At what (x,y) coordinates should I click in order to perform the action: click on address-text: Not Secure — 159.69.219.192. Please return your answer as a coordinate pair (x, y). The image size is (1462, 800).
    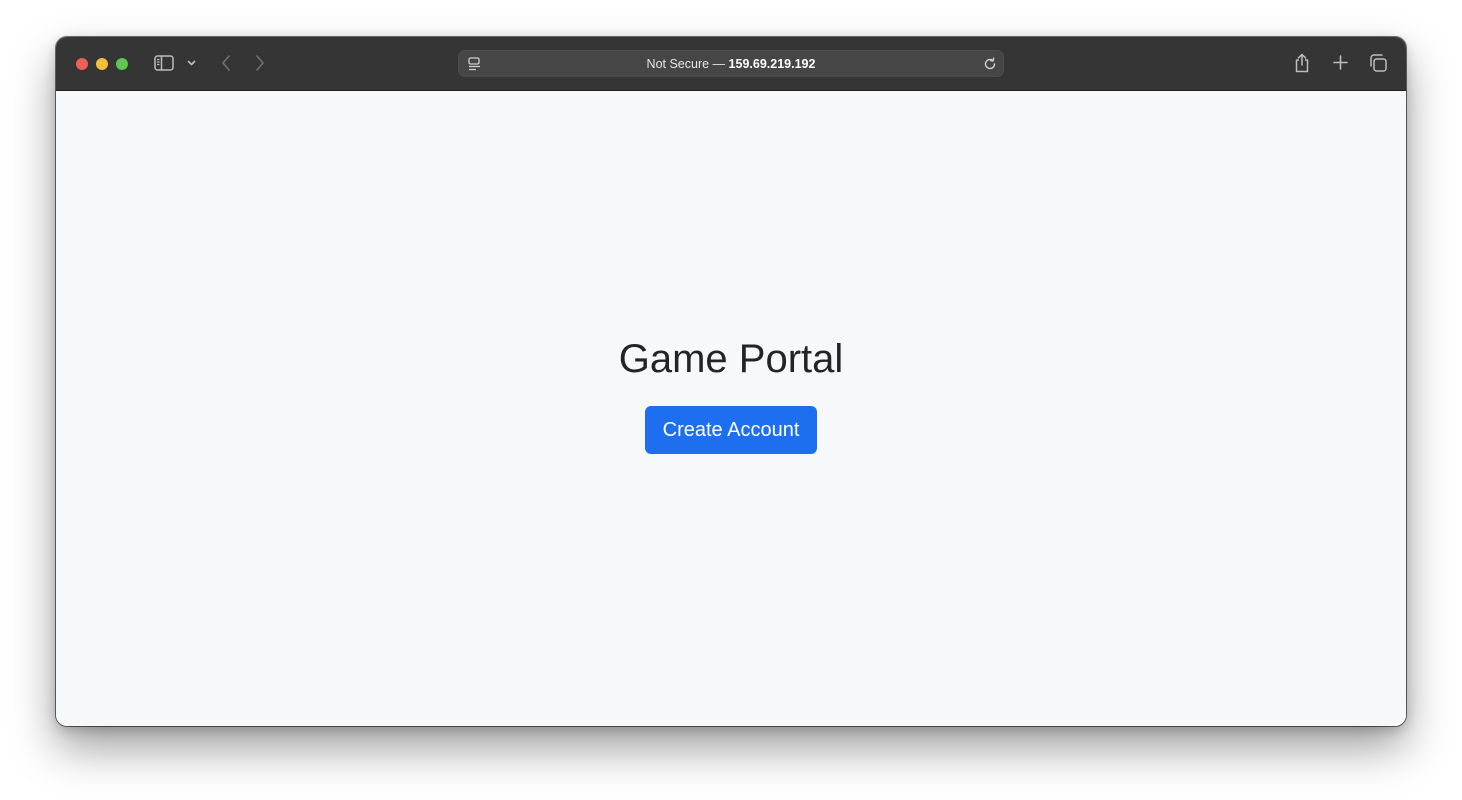
    Looking at the image, I should click on (731, 64).